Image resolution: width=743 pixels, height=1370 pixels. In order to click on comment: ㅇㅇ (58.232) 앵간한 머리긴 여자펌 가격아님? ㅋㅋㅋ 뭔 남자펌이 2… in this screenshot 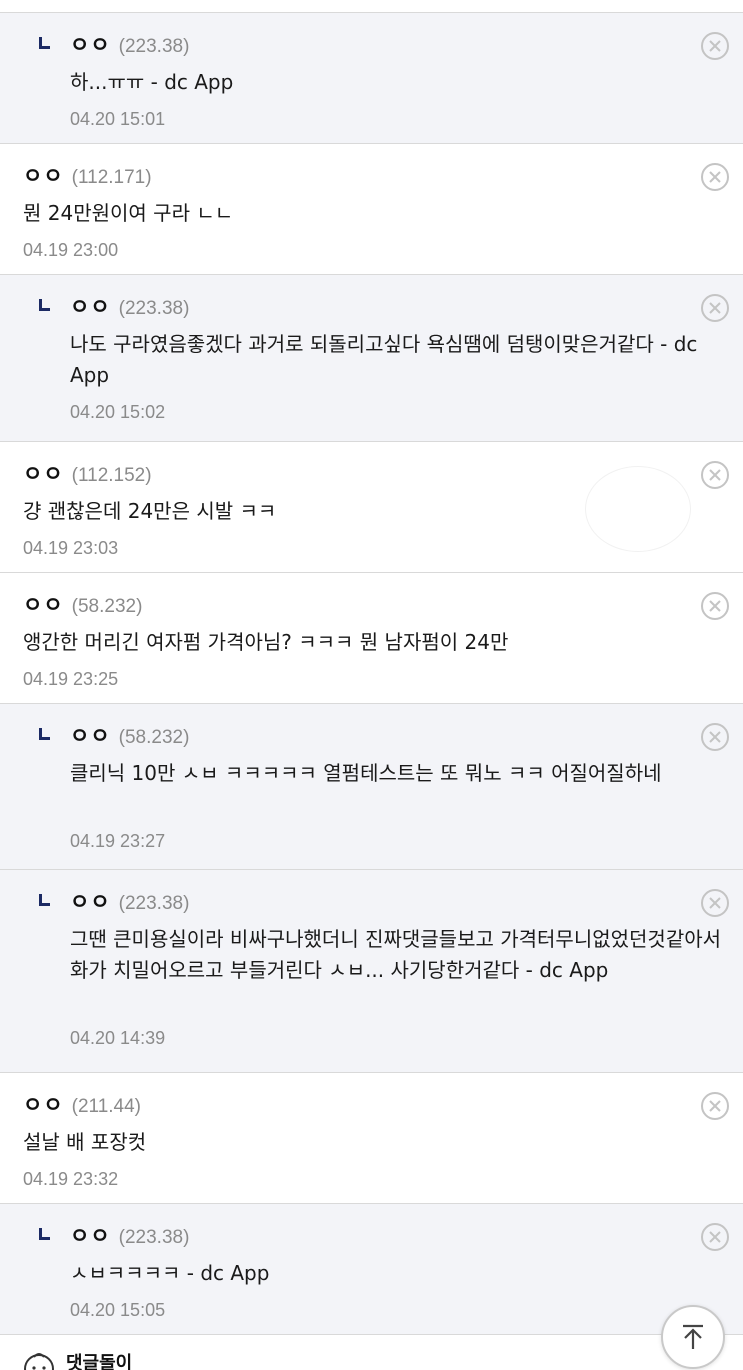, I will do `click(371, 638)`.